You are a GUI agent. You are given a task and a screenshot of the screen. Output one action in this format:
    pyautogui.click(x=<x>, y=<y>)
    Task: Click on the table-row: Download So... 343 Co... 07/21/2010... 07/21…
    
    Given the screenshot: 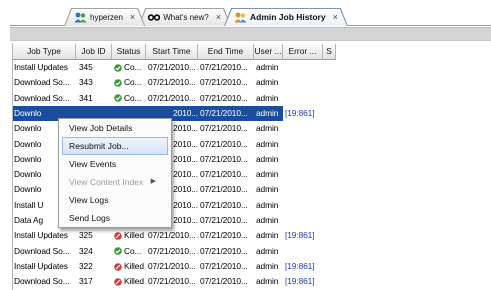 What is the action you would take?
    pyautogui.click(x=174, y=82)
    